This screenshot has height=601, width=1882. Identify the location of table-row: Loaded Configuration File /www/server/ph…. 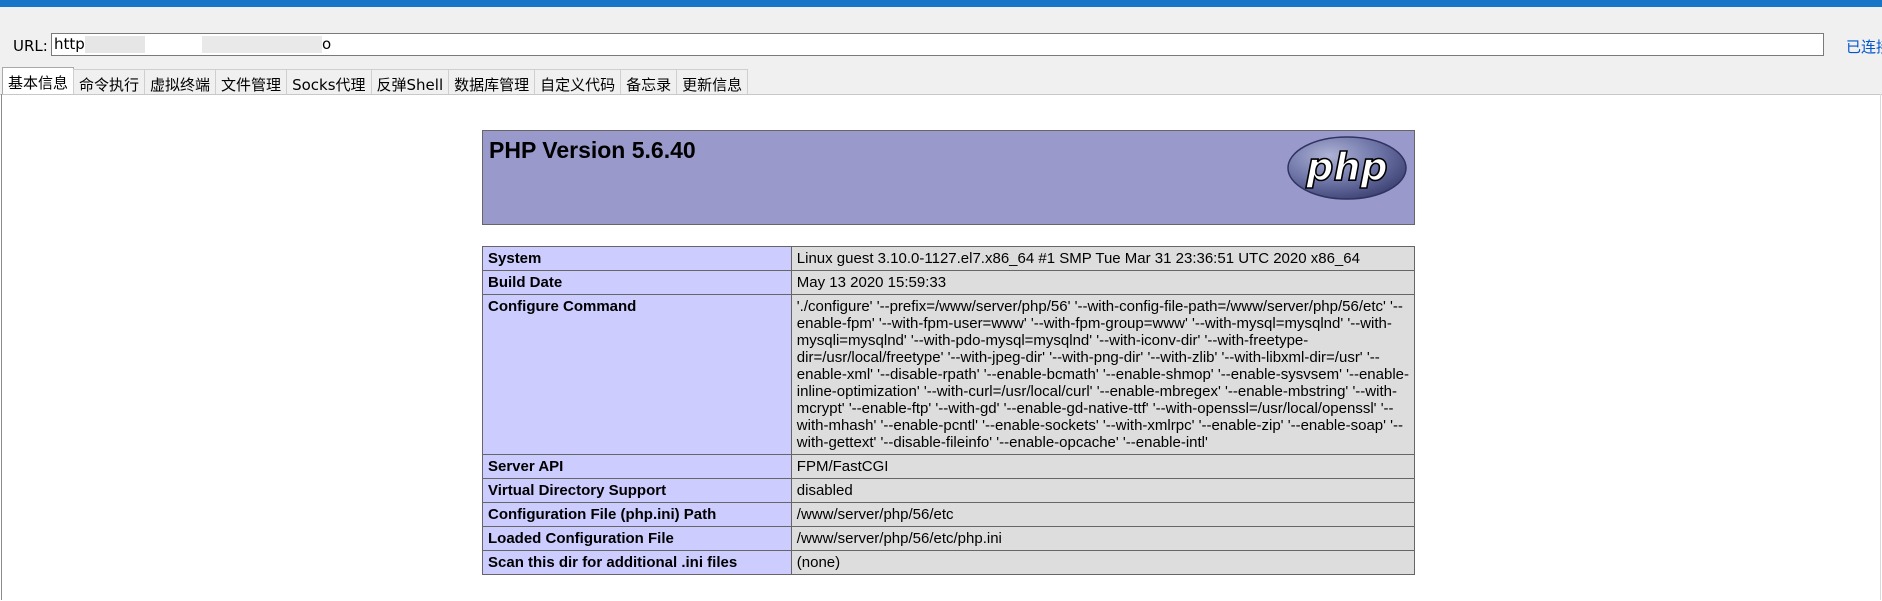
(949, 538).